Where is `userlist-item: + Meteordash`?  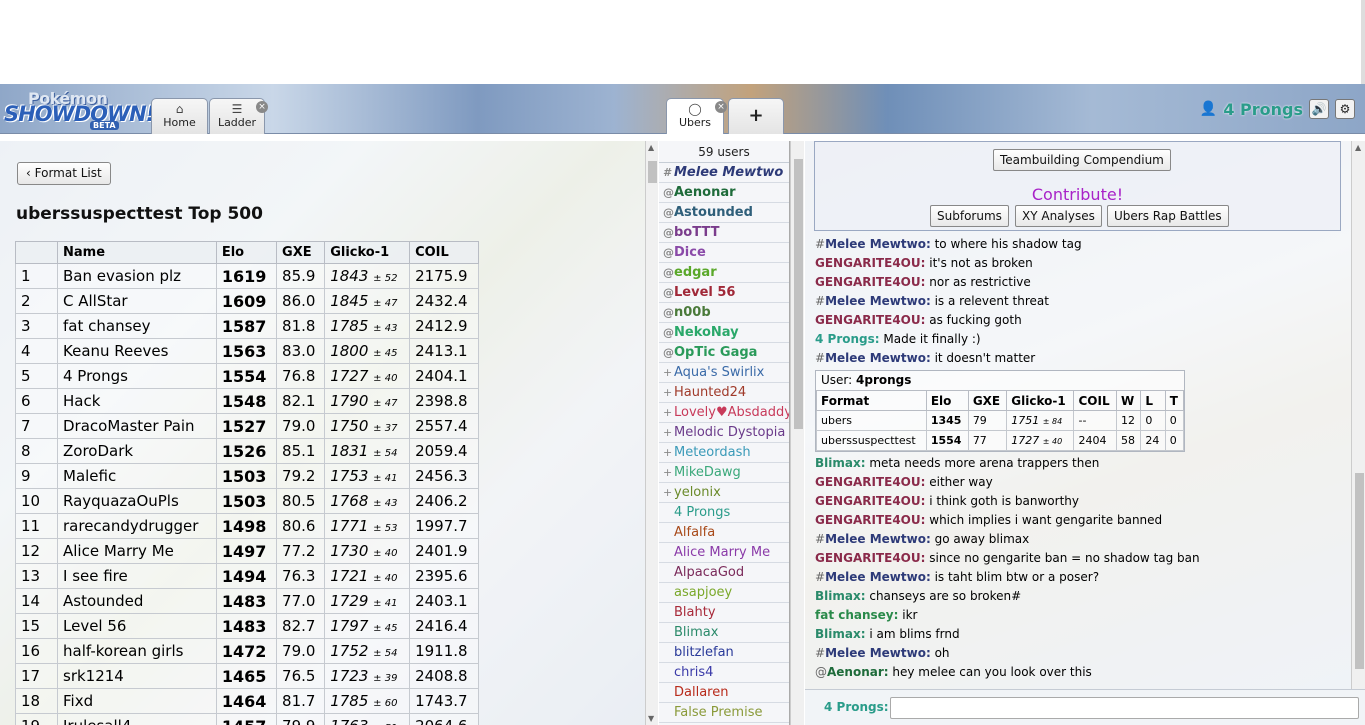
userlist-item: + Meteordash is located at coordinates (724, 453).